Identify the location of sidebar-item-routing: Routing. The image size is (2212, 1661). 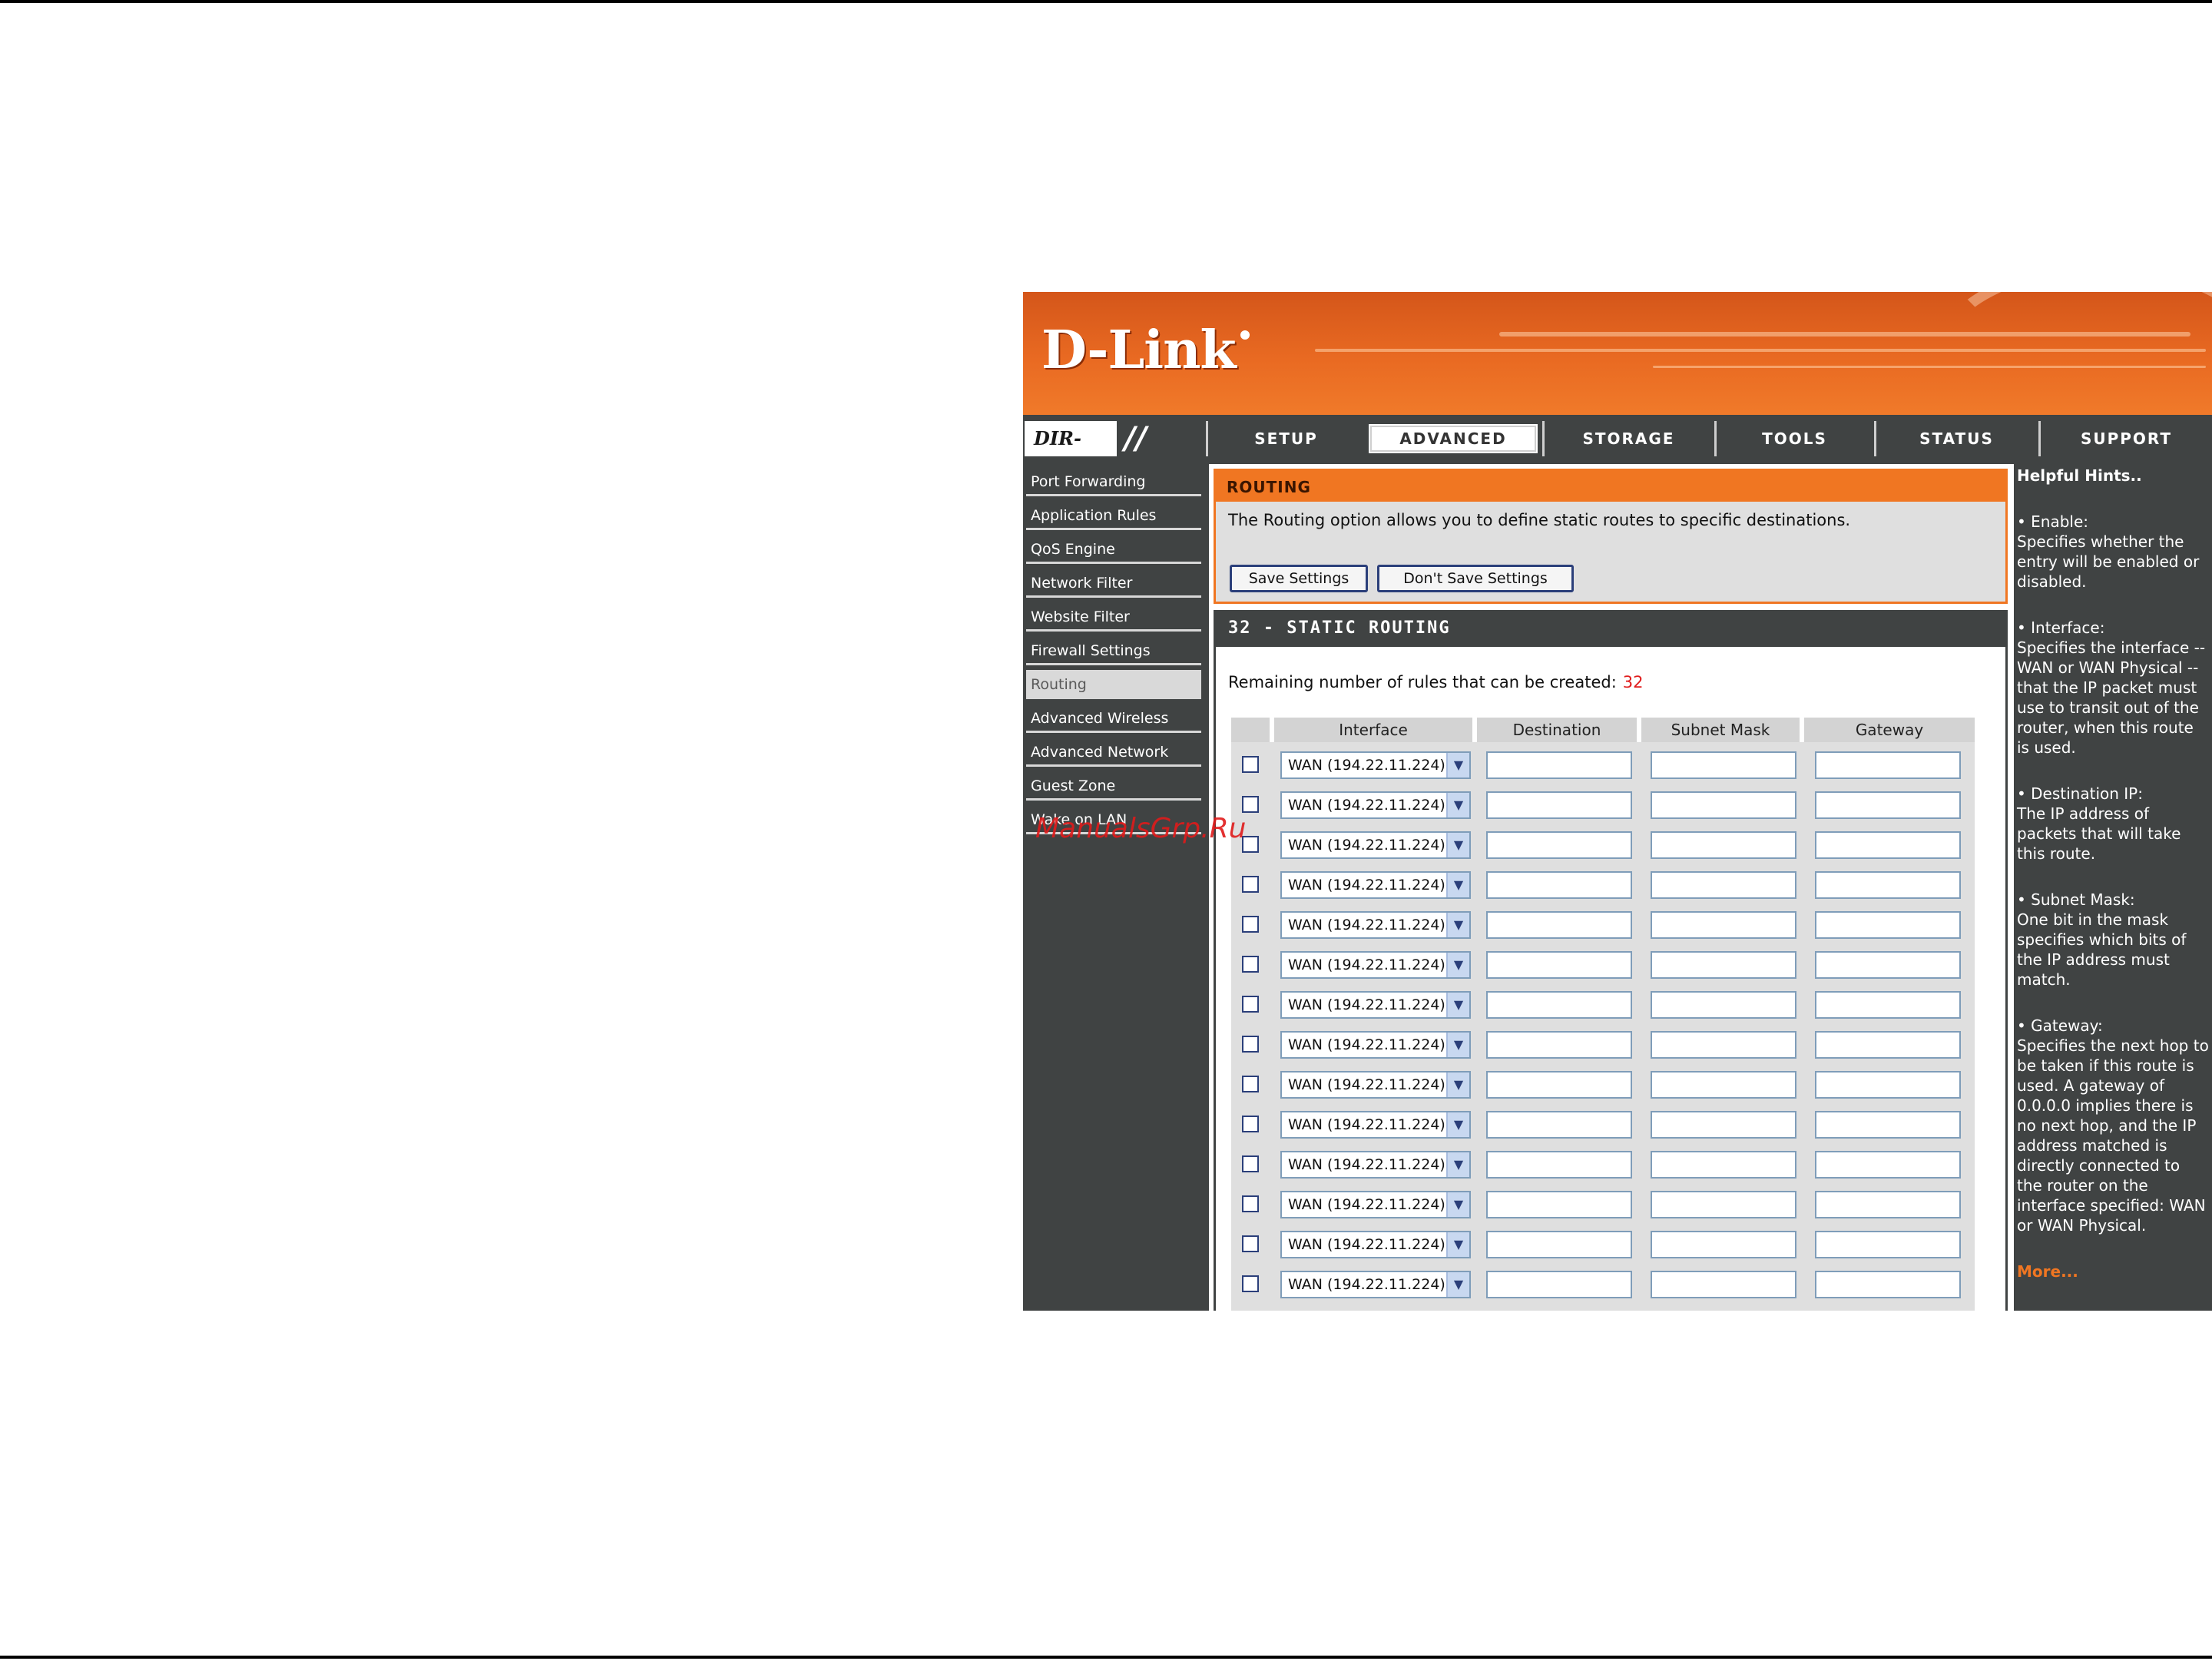
(1113, 684).